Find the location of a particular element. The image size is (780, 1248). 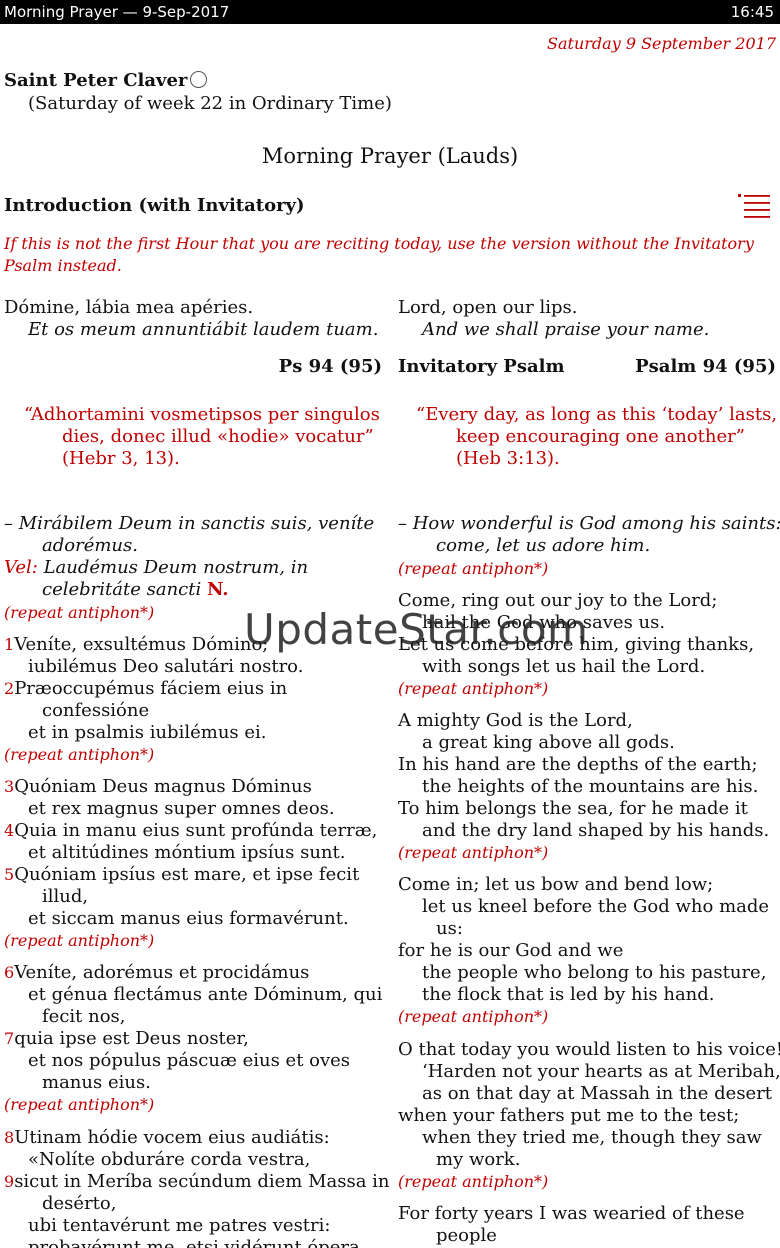

verse-number: 9 is located at coordinates (9, 1181).